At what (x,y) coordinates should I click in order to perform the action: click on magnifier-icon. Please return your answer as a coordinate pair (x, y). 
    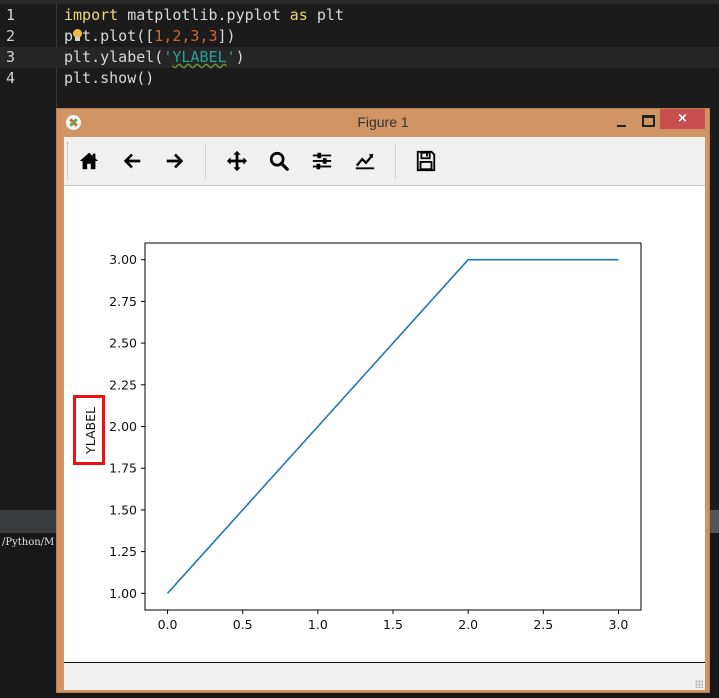
    Looking at the image, I should click on (279, 161).